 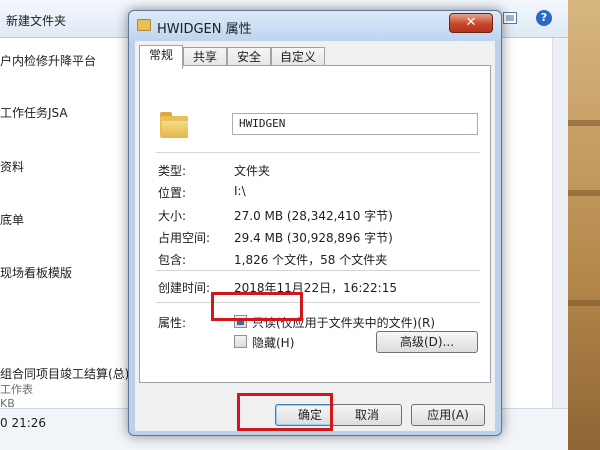 What do you see at coordinates (471, 23) in the screenshot?
I see `close-button: ✕` at bounding box center [471, 23].